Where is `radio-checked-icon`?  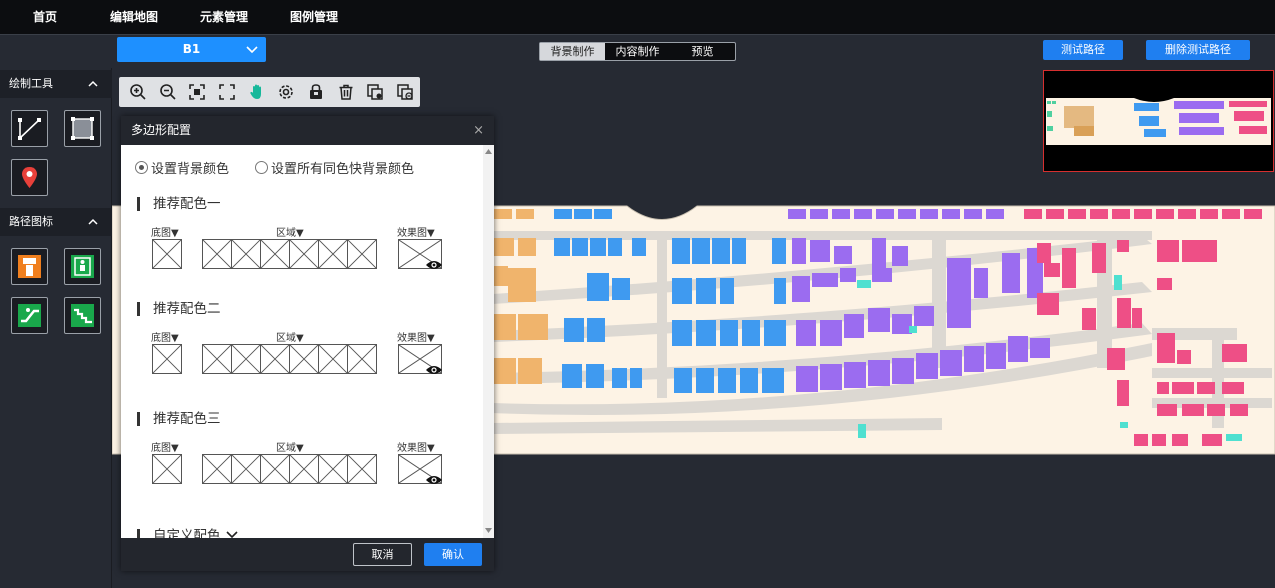
radio-checked-icon is located at coordinates (141, 167).